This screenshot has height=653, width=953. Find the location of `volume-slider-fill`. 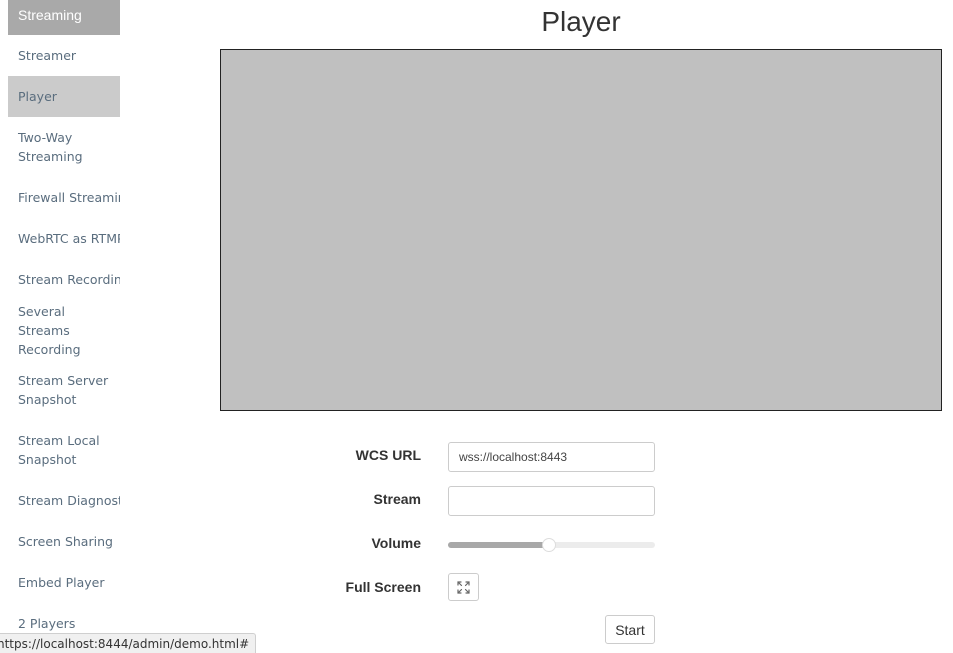

volume-slider-fill is located at coordinates (499, 545).